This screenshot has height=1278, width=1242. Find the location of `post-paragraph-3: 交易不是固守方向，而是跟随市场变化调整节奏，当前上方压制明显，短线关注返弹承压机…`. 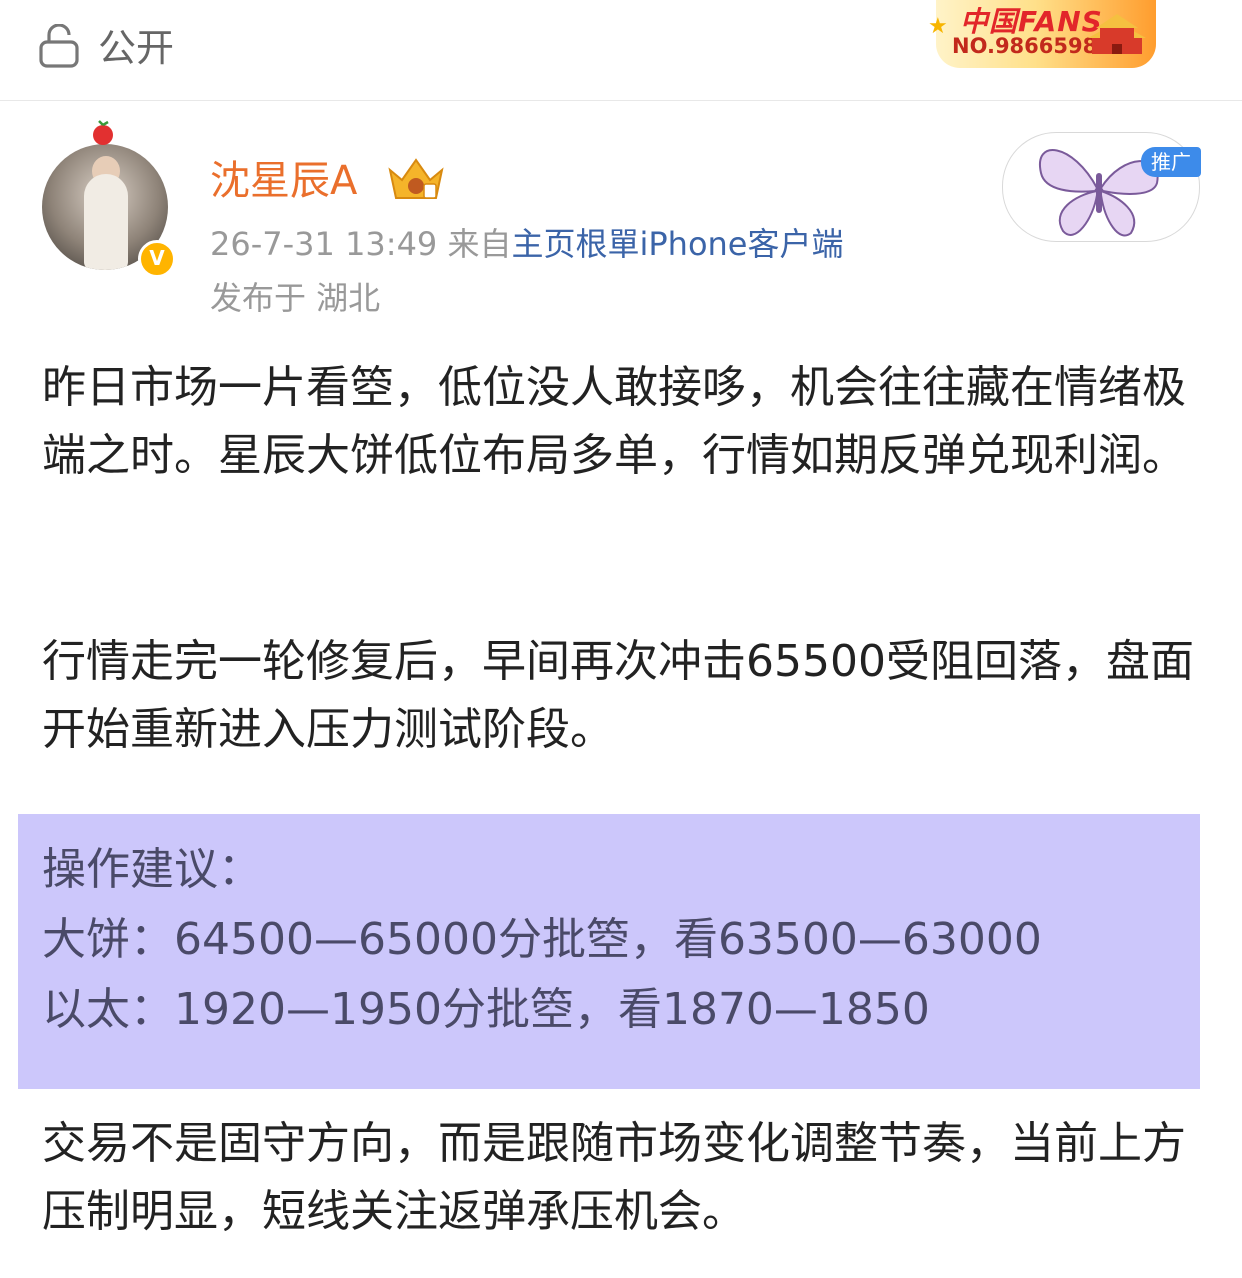

post-paragraph-3: 交易不是固守方向，而是跟随市场变化调整节奏，当前上方压制明显，短线关注返弹承压机… is located at coordinates (614, 1177).